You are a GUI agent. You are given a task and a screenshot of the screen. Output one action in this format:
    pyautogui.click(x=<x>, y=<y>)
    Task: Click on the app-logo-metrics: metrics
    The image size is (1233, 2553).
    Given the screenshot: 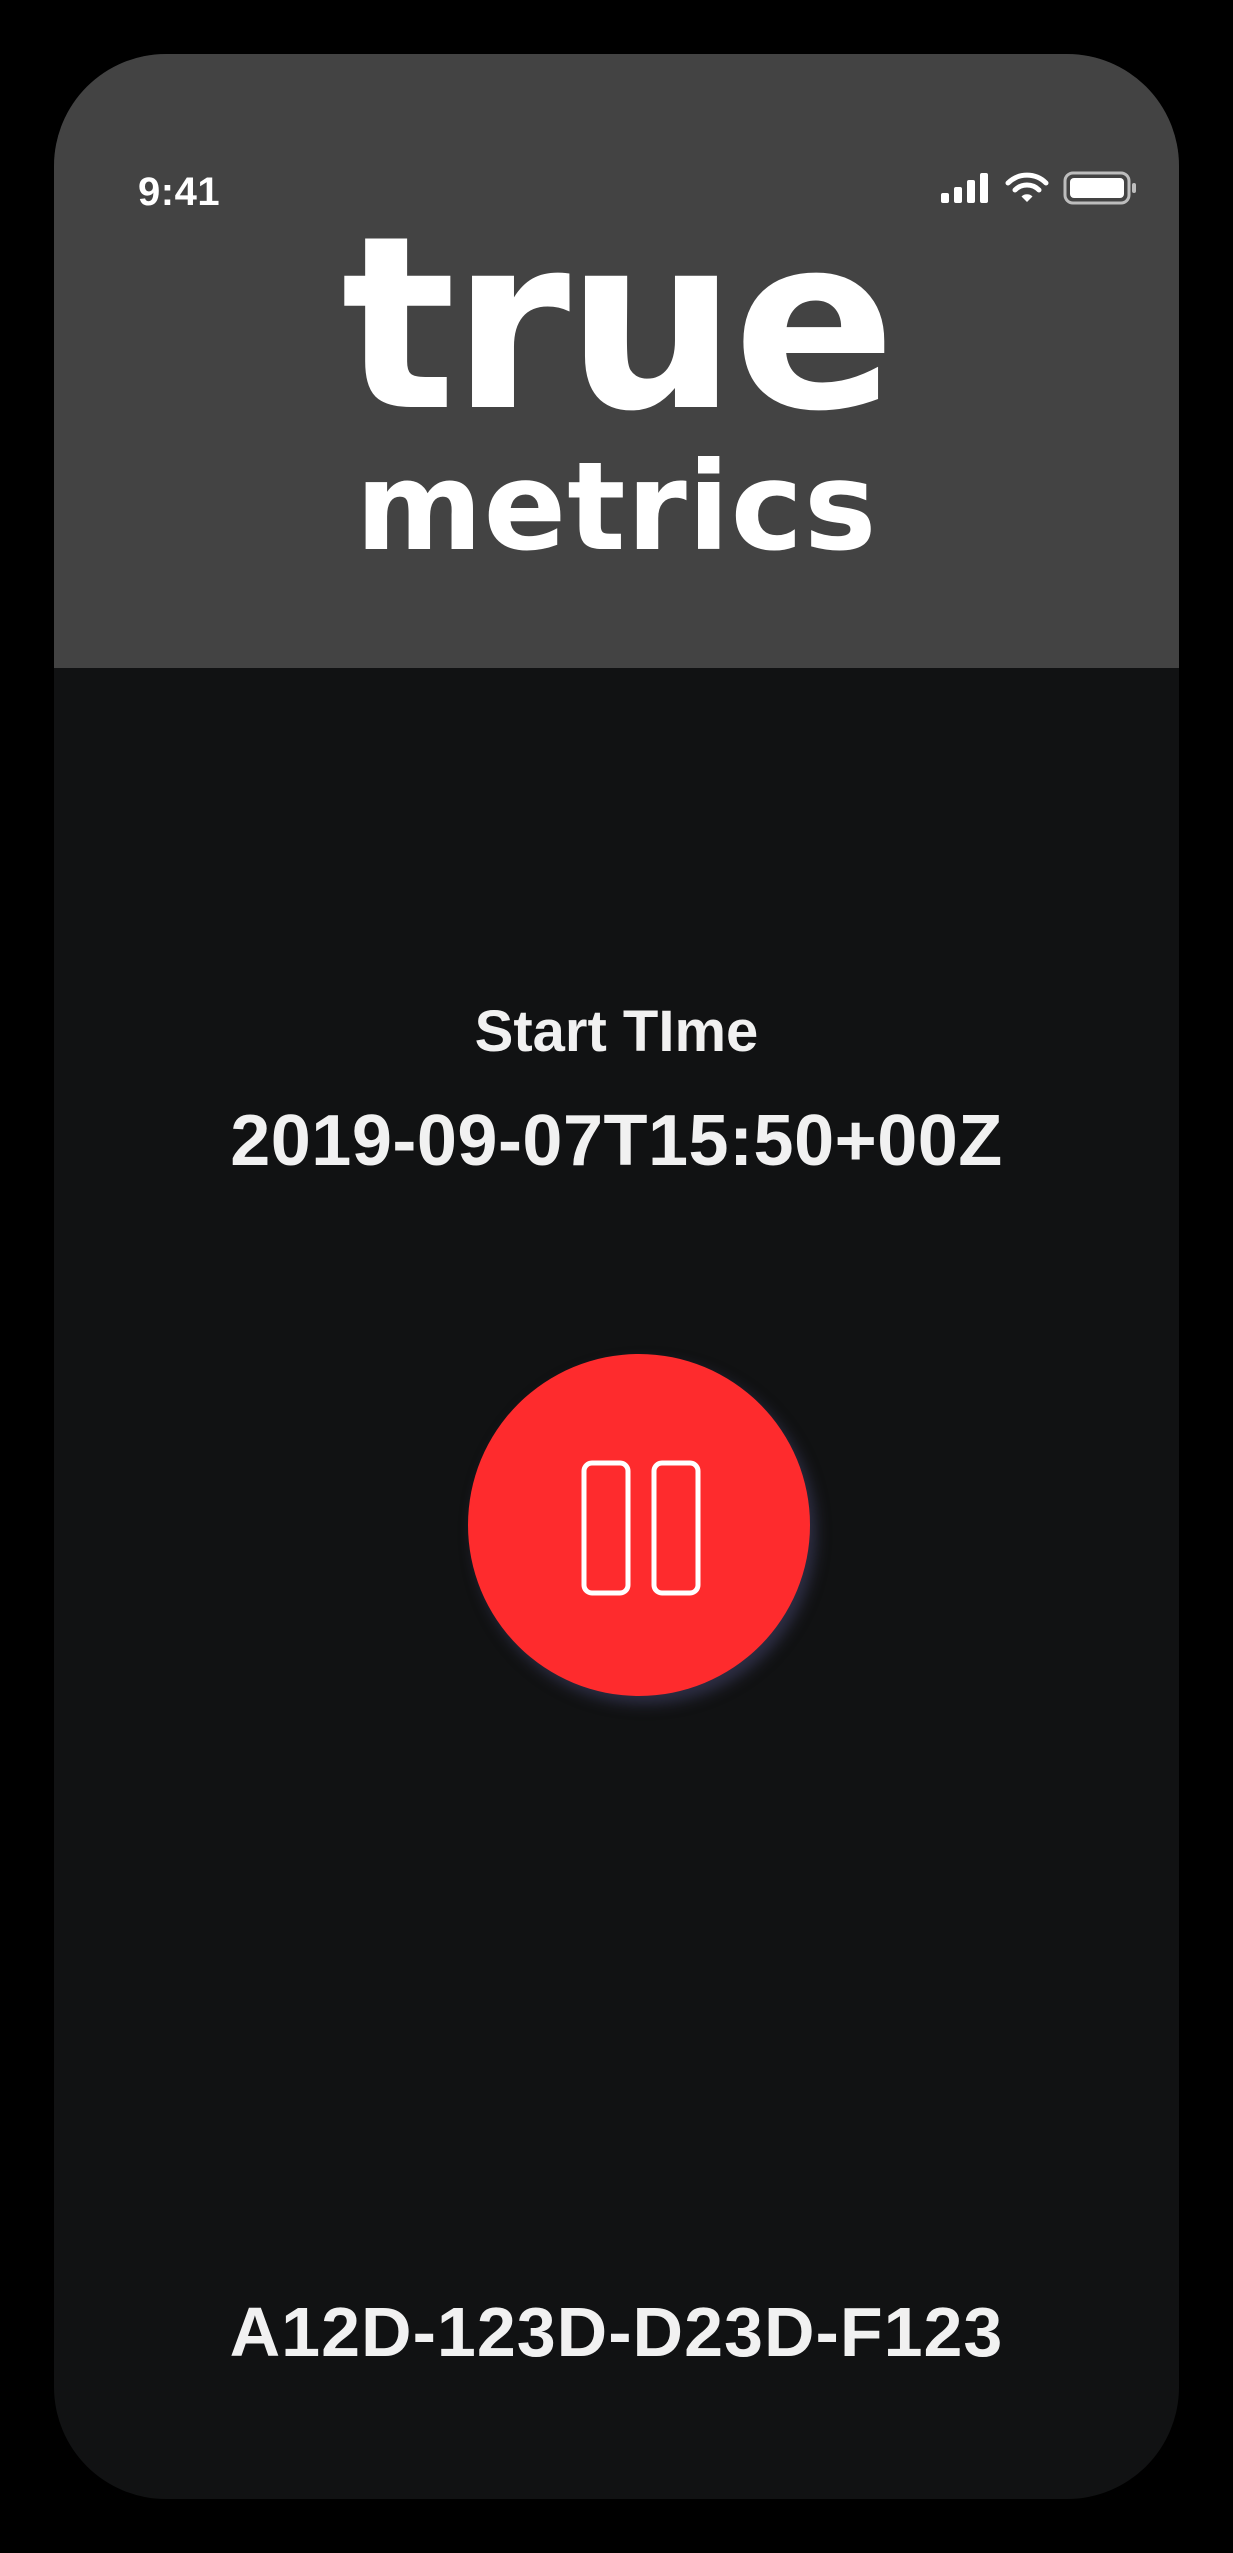 What is the action you would take?
    pyautogui.click(x=616, y=507)
    